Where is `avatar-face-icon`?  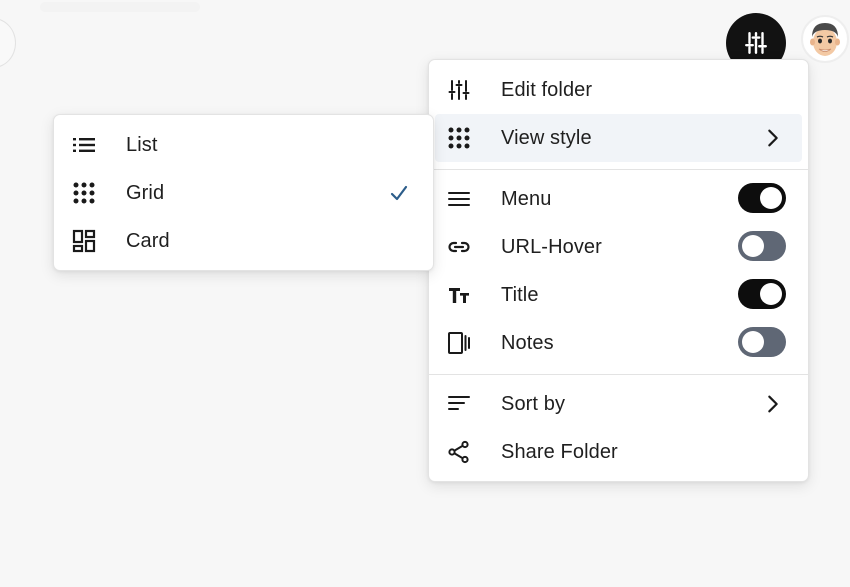 avatar-face-icon is located at coordinates (825, 39).